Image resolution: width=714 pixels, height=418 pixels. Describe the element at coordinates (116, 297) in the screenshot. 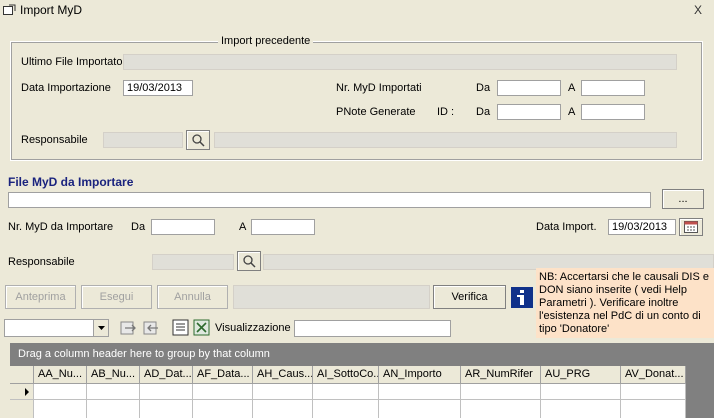

I see `esegui-button: Esegui` at that location.